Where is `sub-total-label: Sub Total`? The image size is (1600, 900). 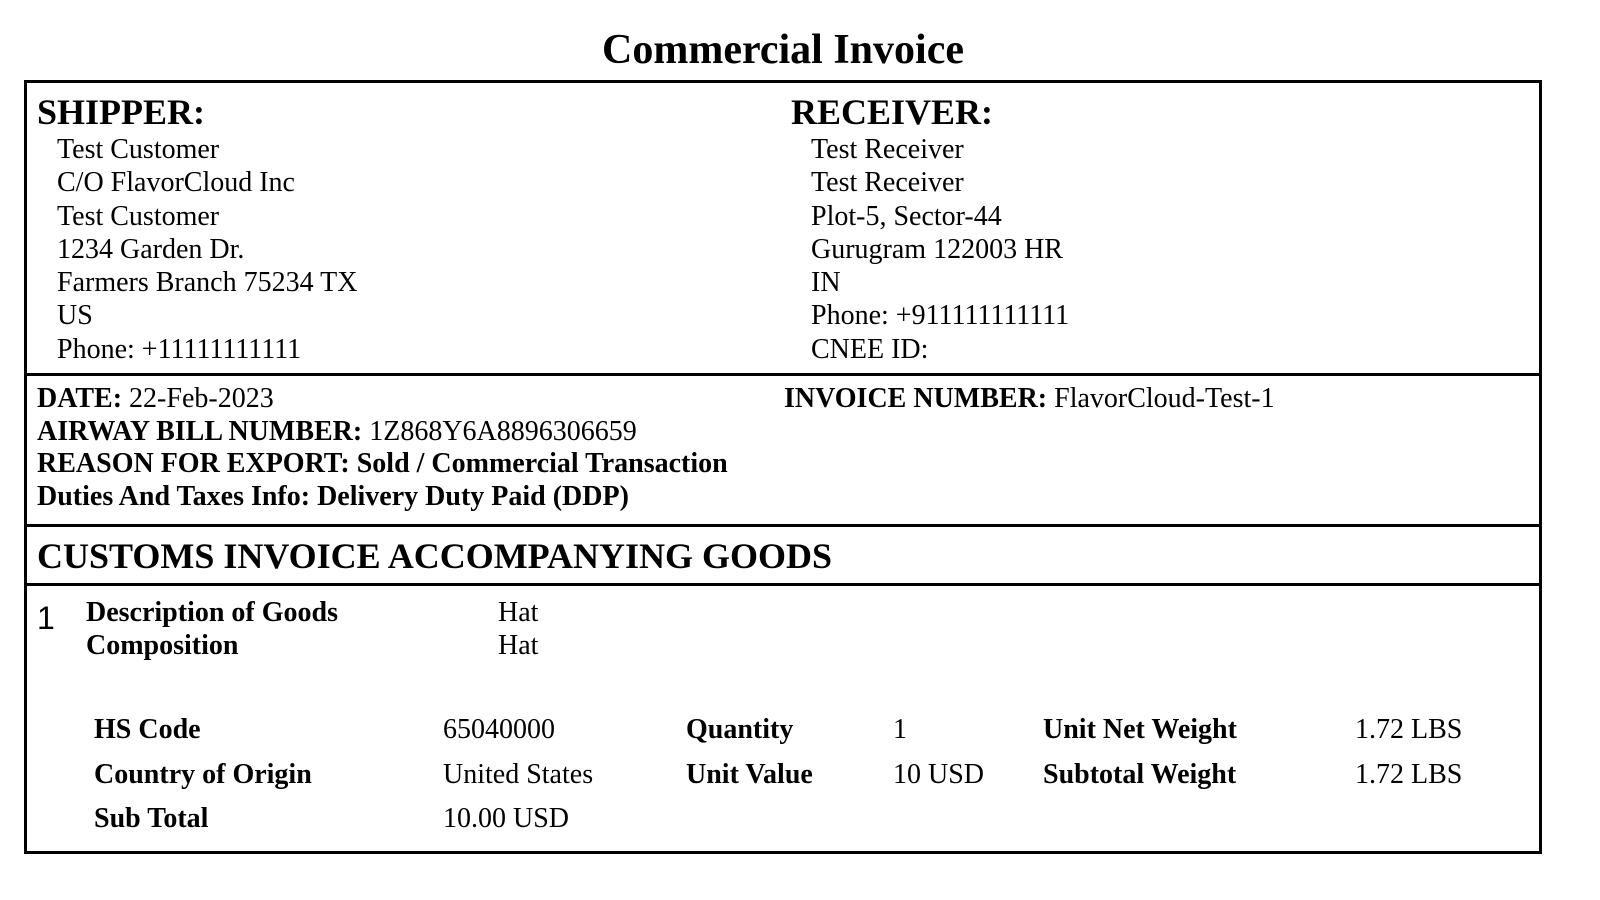 sub-total-label: Sub Total is located at coordinates (151, 818).